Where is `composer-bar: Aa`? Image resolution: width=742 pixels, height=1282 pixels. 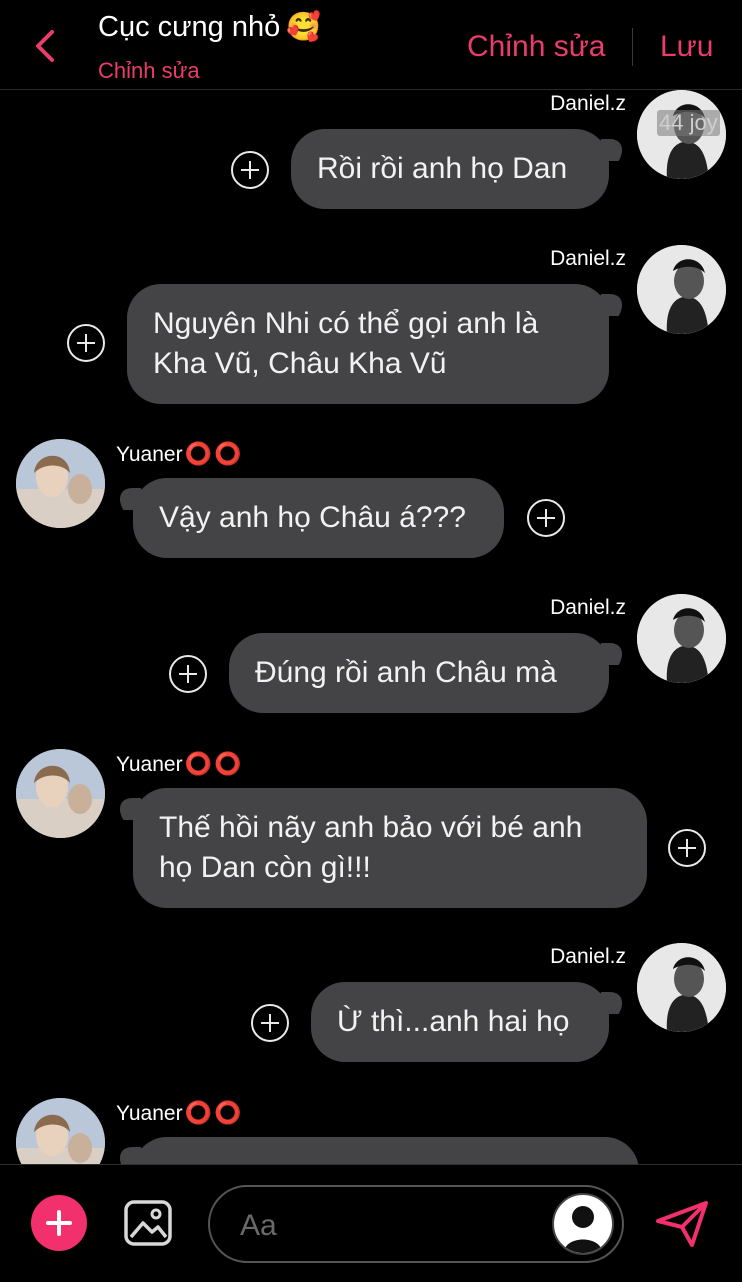 composer-bar: Aa is located at coordinates (371, 1223).